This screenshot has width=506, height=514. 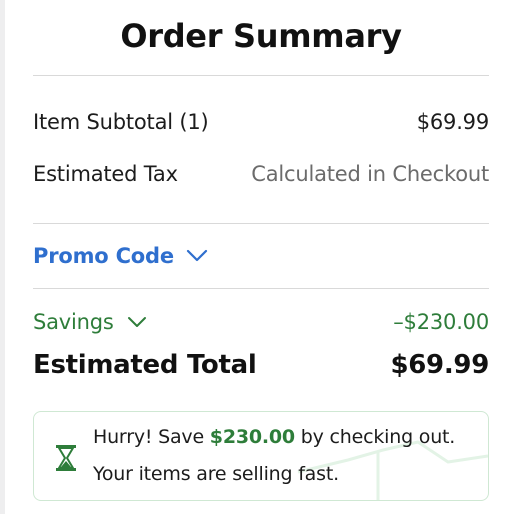 I want to click on promo-code-label: Promo Code, so click(x=103, y=256).